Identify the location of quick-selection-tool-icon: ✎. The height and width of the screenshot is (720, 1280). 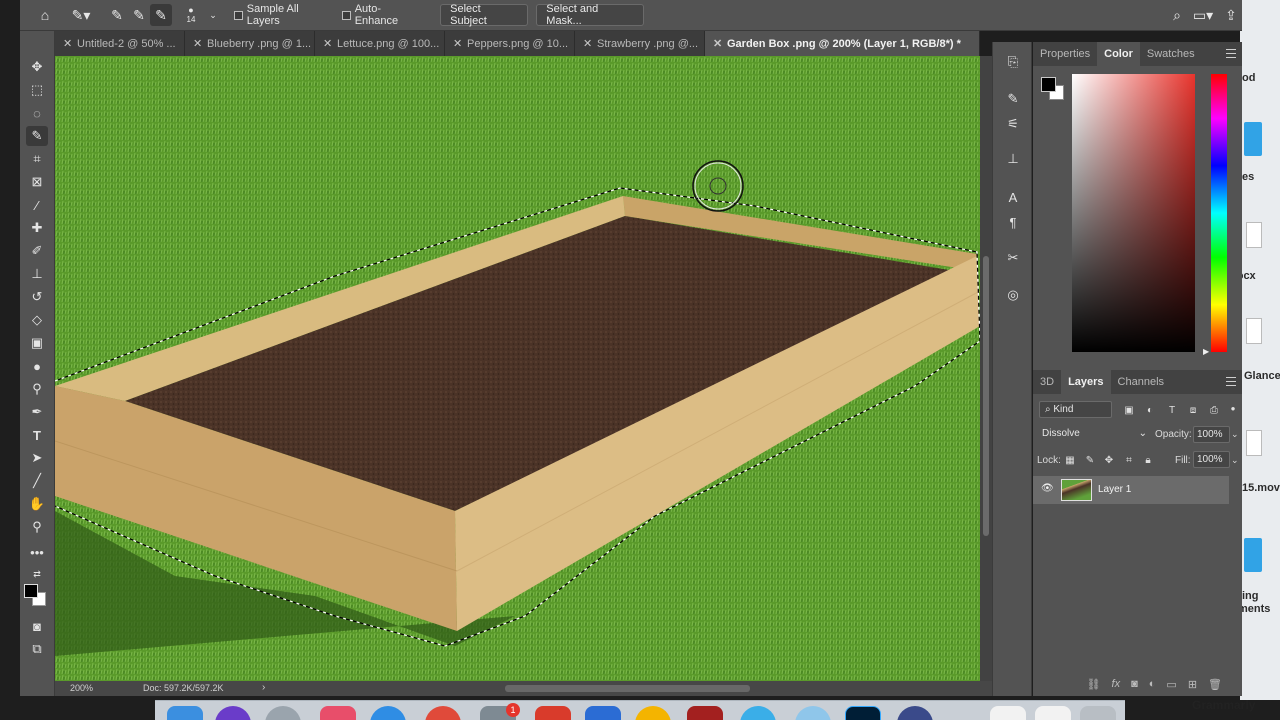
(37, 136).